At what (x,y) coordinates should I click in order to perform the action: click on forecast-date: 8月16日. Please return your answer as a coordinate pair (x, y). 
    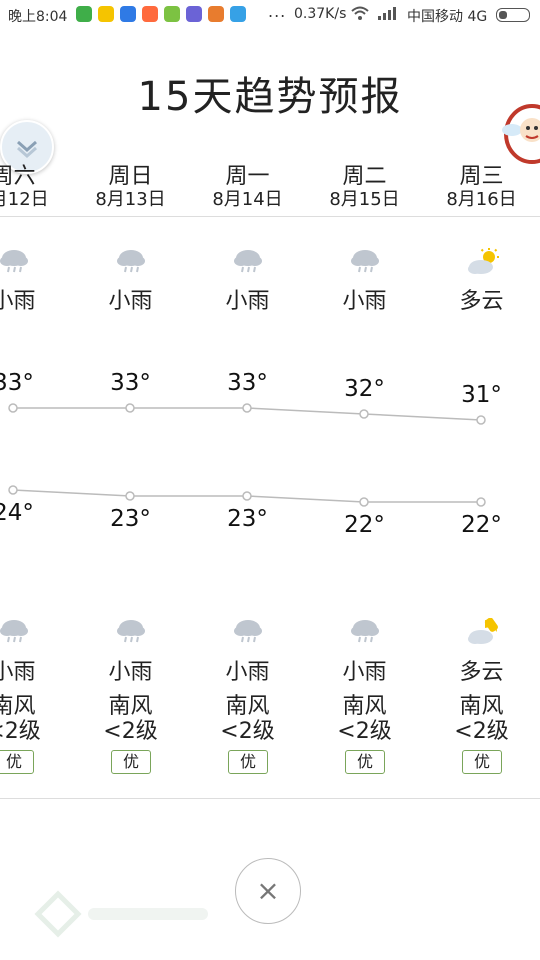
    Looking at the image, I should click on (481, 199).